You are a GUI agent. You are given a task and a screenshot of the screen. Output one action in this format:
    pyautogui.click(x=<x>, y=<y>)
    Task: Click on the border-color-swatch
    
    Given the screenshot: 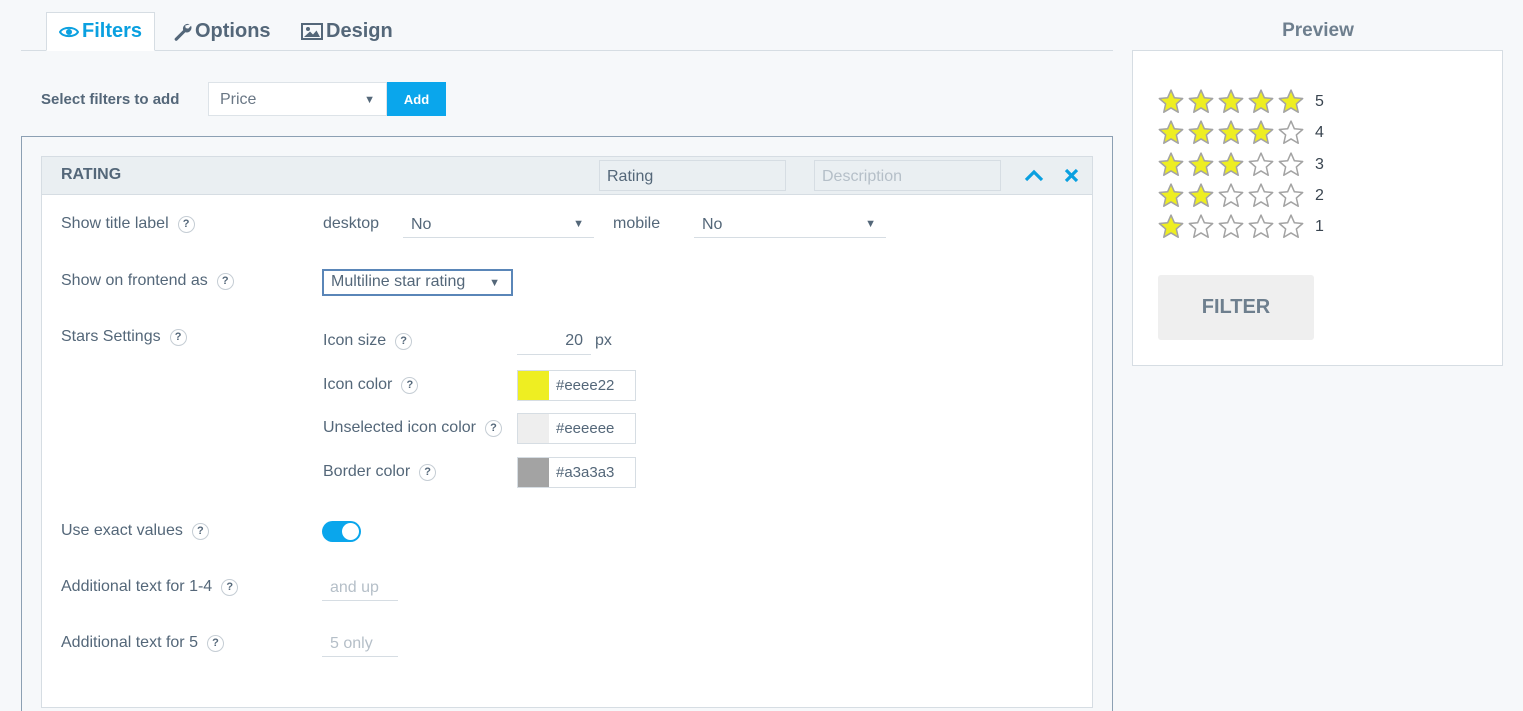 What is the action you would take?
    pyautogui.click(x=533, y=472)
    